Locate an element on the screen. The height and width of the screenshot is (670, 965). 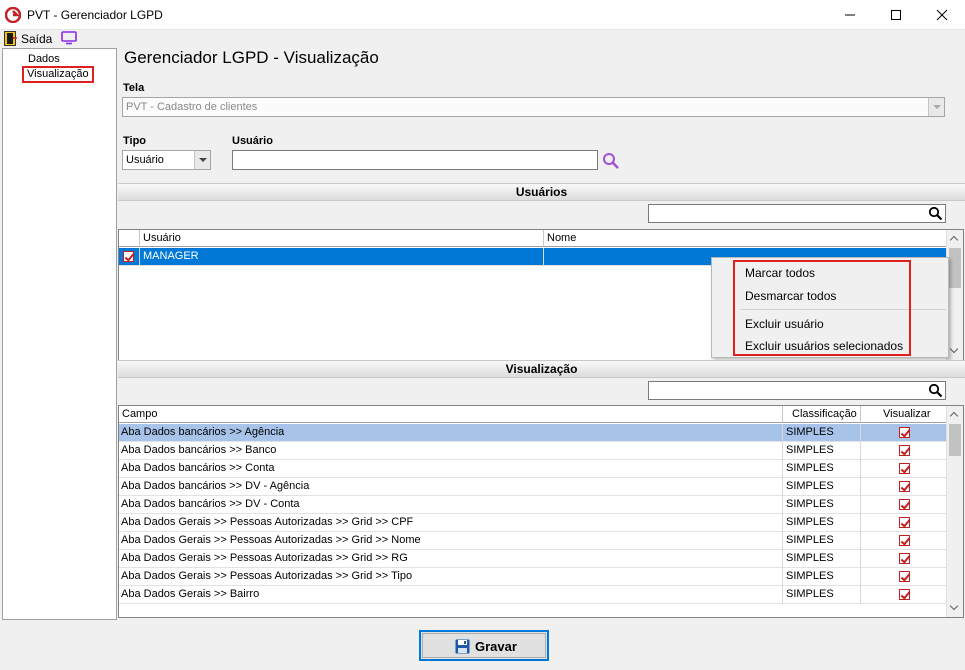
header-nome: Nome is located at coordinates (746, 238).